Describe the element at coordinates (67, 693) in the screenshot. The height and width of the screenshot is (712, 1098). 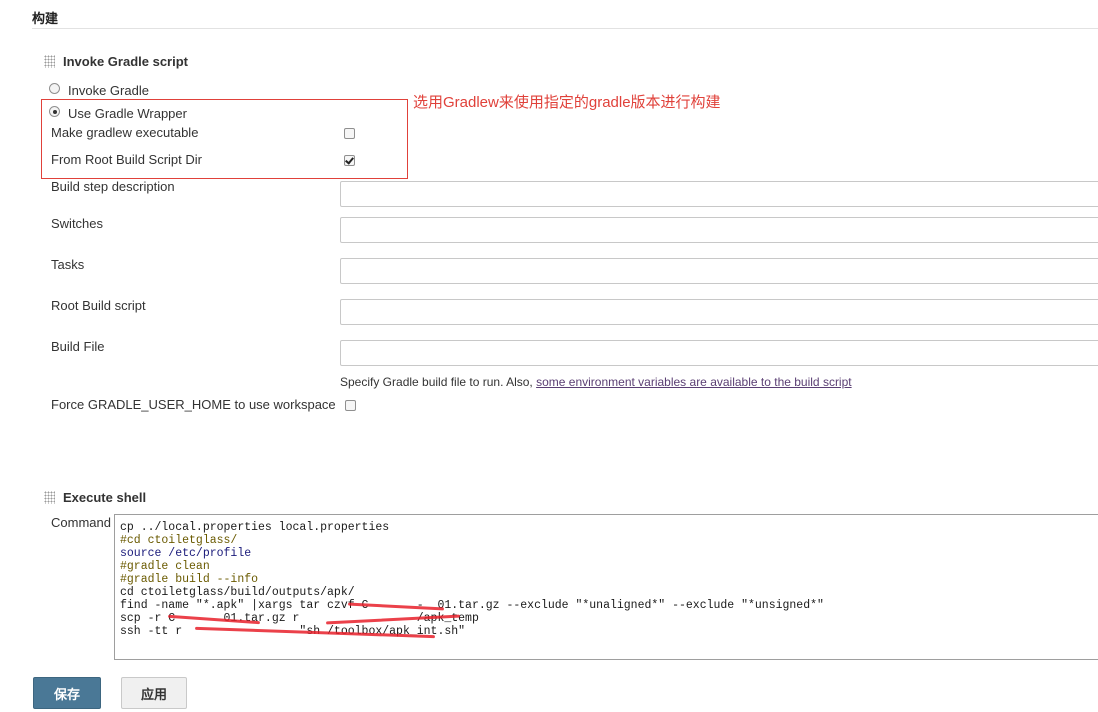
I see `save-button: 保存` at that location.